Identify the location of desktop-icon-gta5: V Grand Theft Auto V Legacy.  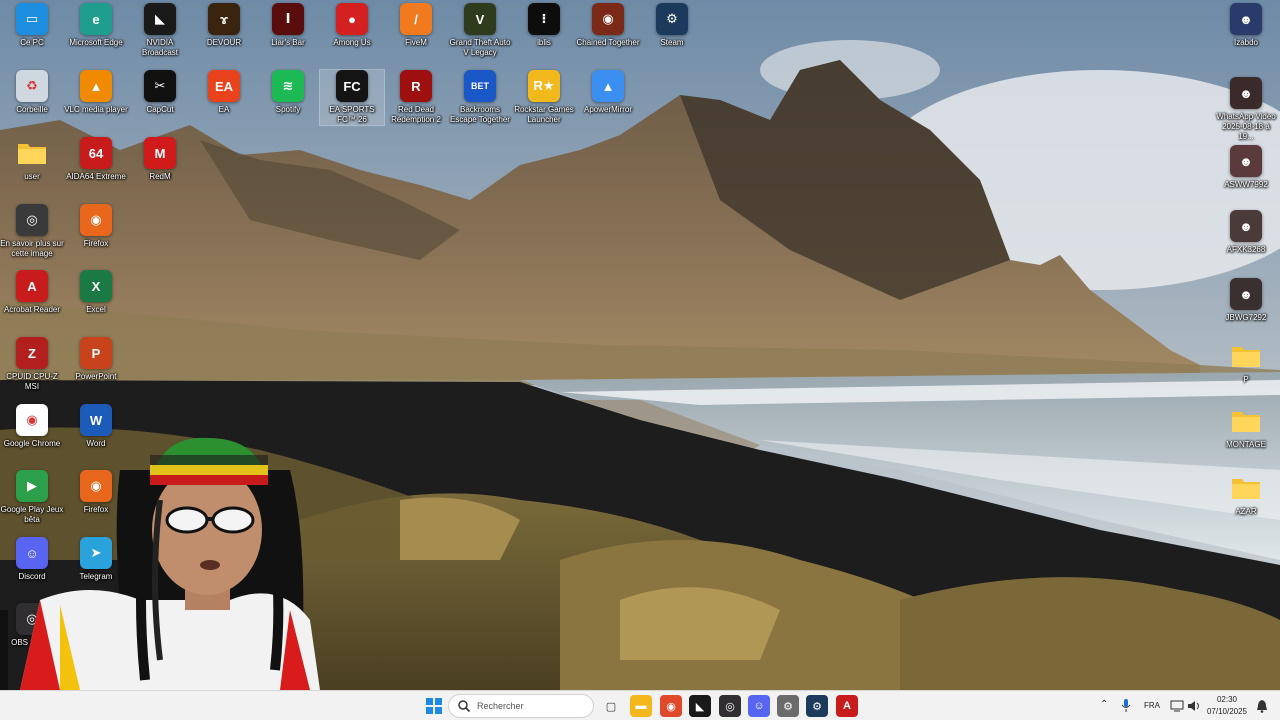
(480, 30).